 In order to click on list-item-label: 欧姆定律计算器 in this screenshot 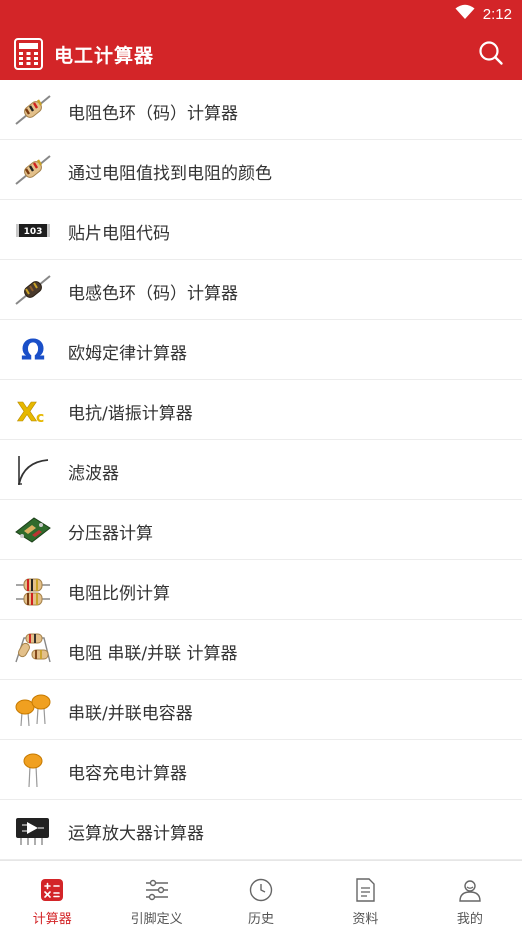, I will do `click(127, 354)`.